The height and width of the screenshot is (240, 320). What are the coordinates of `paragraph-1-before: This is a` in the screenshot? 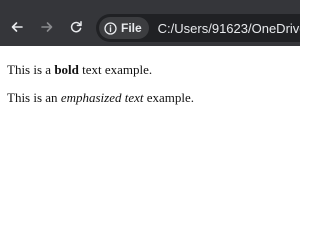 It's located at (31, 69).